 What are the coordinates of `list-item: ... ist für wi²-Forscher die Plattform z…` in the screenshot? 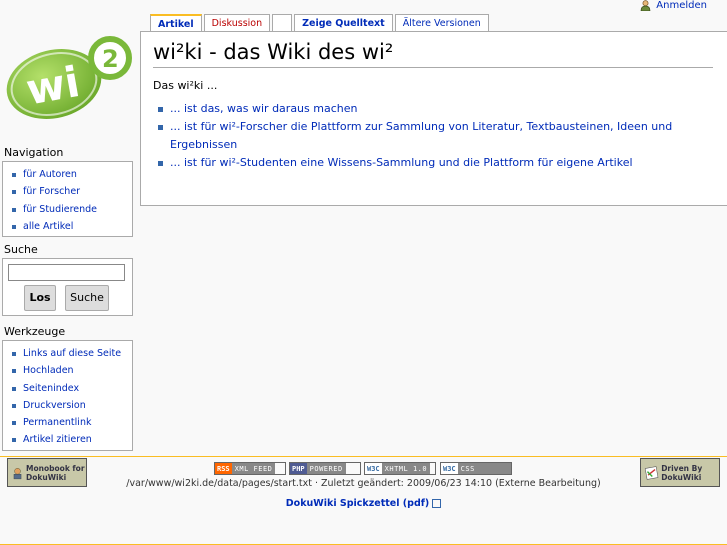 It's located at (418, 136).